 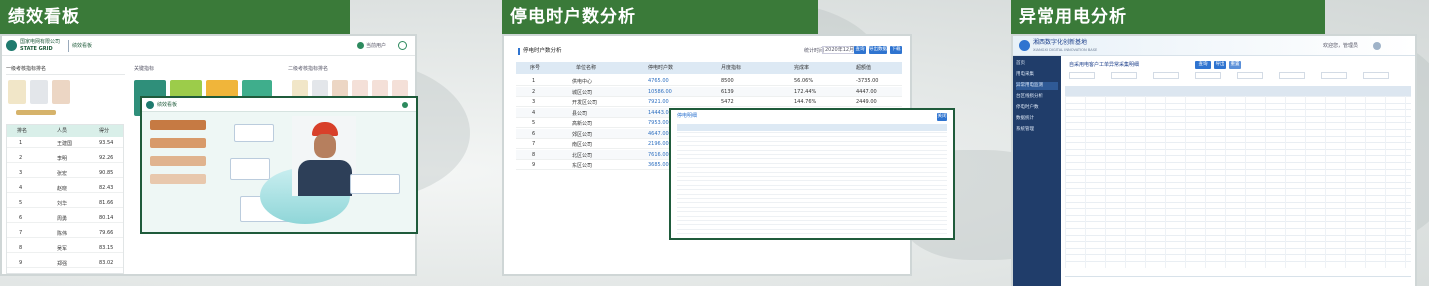 I want to click on table-row: 3 开发区公司 7921.00 5472 144.76% 2449.00, so click(x=709, y=102).